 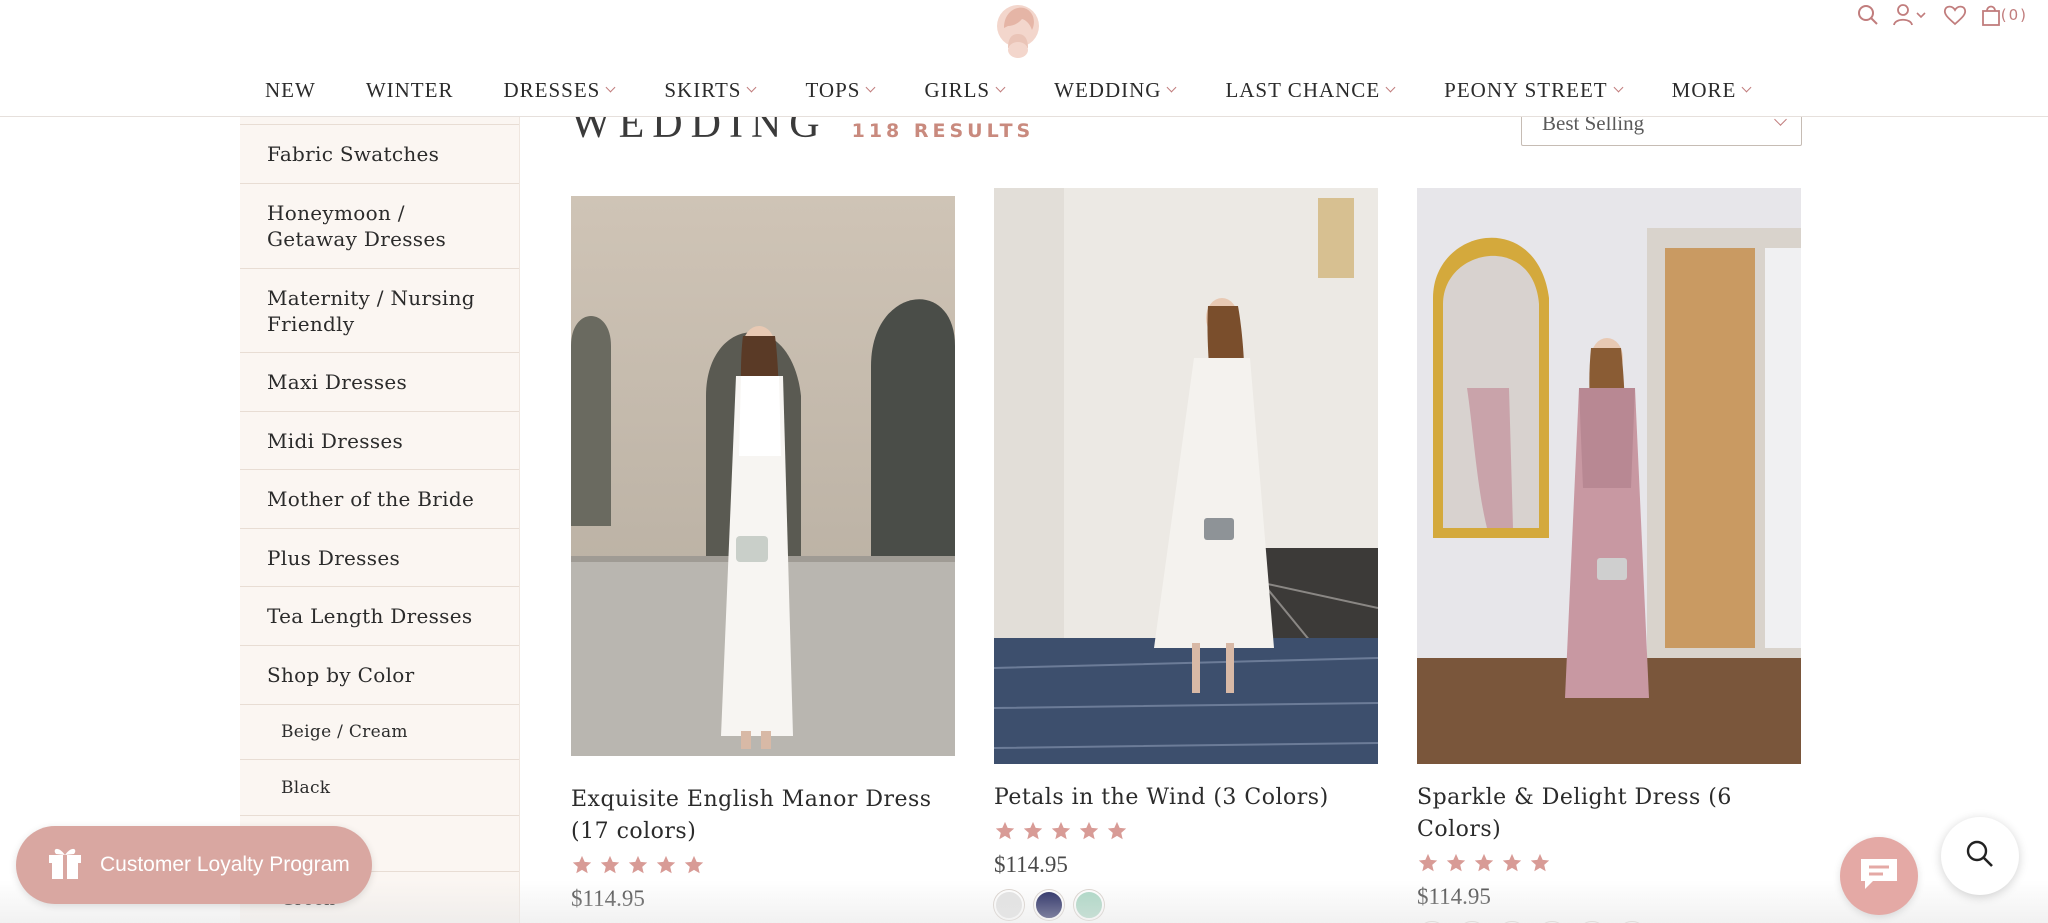 I want to click on sidebar-item-label: Maxi Dresses, so click(x=337, y=382).